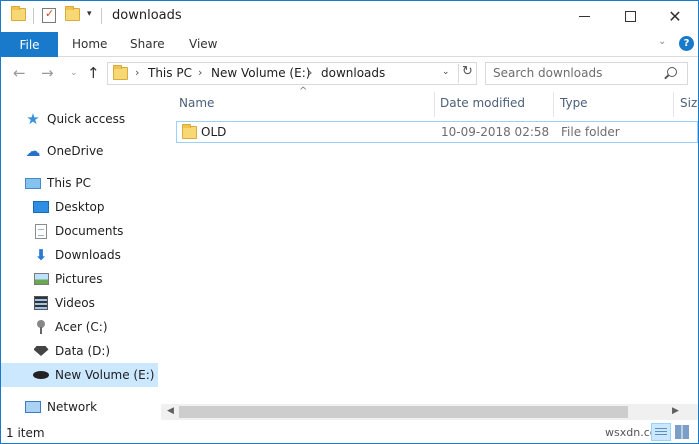 The image size is (699, 444). I want to click on recent-locations-icon: ⌄, so click(74, 73).